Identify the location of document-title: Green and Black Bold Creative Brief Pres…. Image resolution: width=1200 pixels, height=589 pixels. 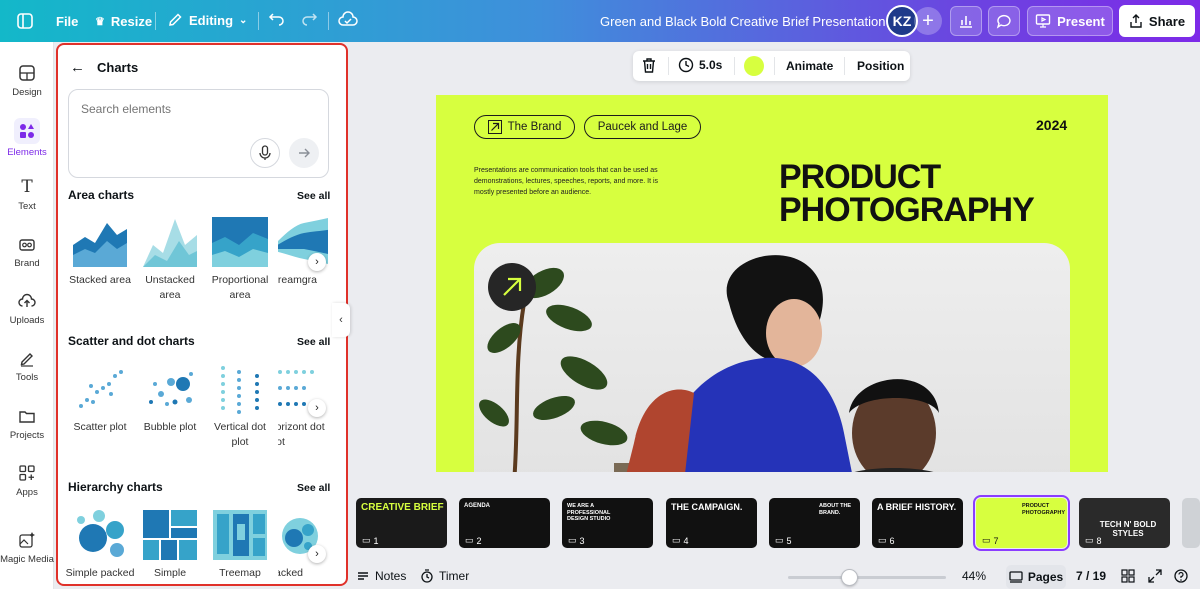
(742, 21).